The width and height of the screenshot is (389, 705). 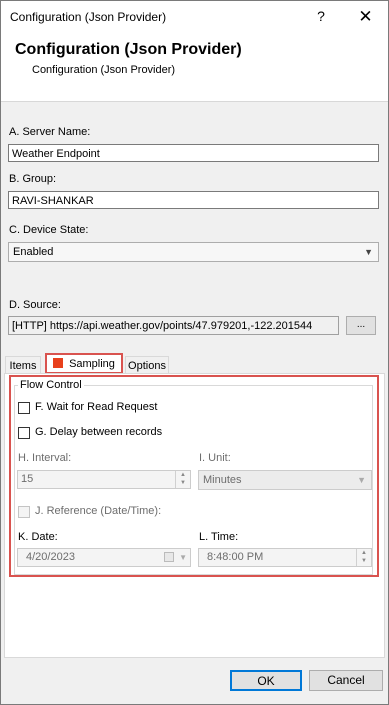 I want to click on window-title: Configuration (Json Provider), so click(x=88, y=17).